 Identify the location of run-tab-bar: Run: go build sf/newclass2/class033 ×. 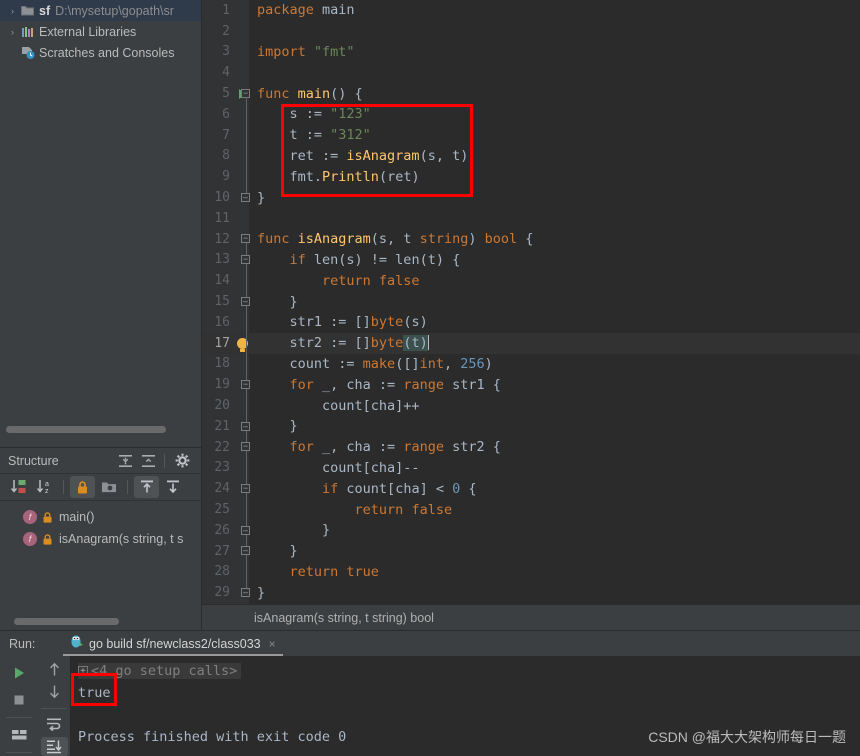
(430, 643).